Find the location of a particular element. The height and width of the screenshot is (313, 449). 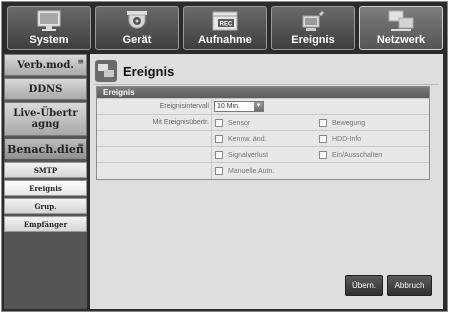

apply-button: Übern. is located at coordinates (364, 285).